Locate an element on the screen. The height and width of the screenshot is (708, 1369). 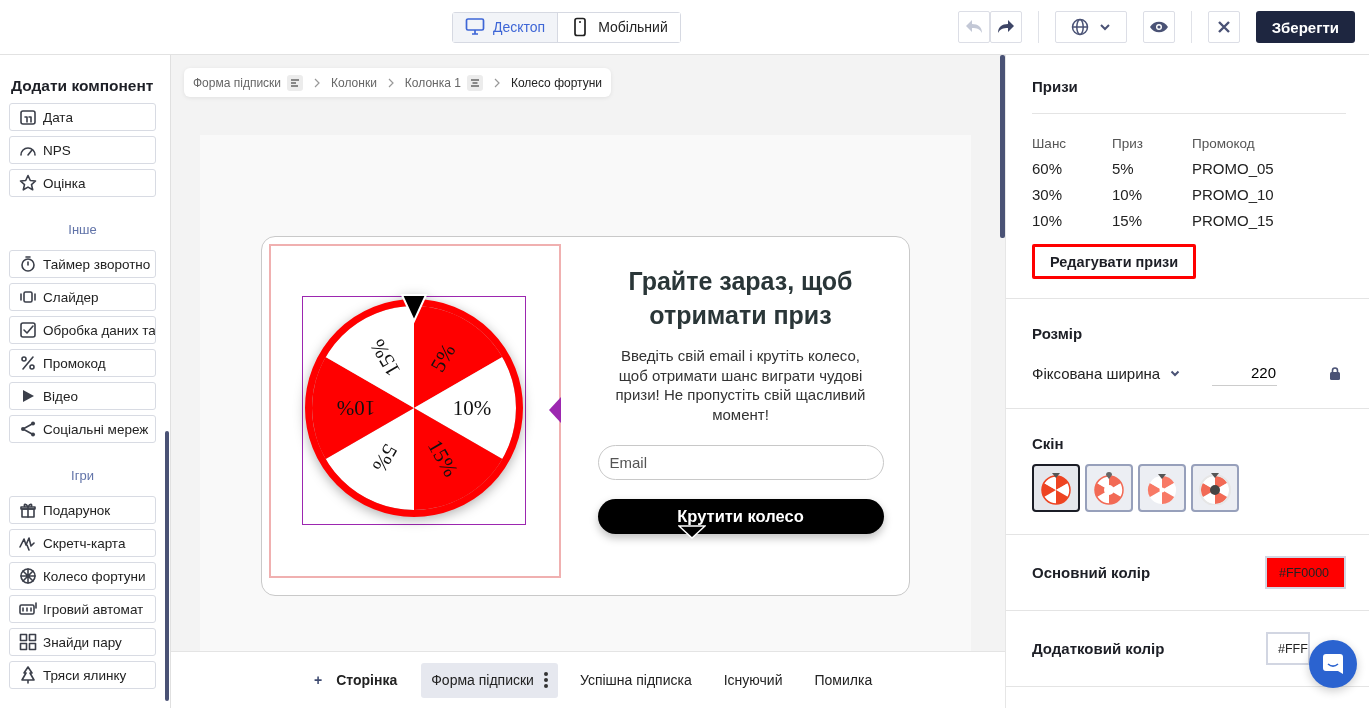
globe-icon is located at coordinates (1079, 27).